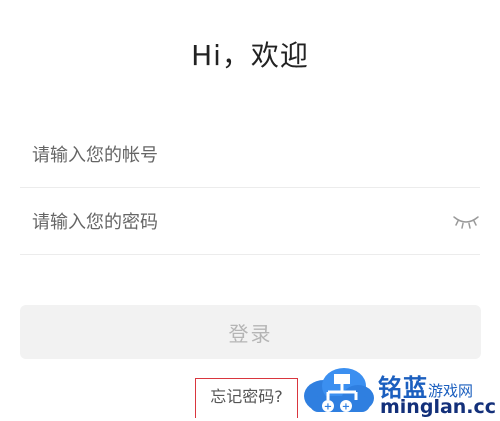  Describe the element at coordinates (400, 392) in the screenshot. I see `watermark-logo: + + 铭蓝游戏网 minglan.cc` at that location.